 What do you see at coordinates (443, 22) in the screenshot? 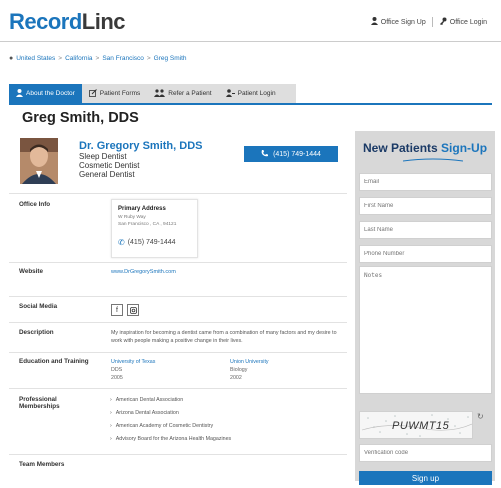
I see `key-icon` at bounding box center [443, 22].